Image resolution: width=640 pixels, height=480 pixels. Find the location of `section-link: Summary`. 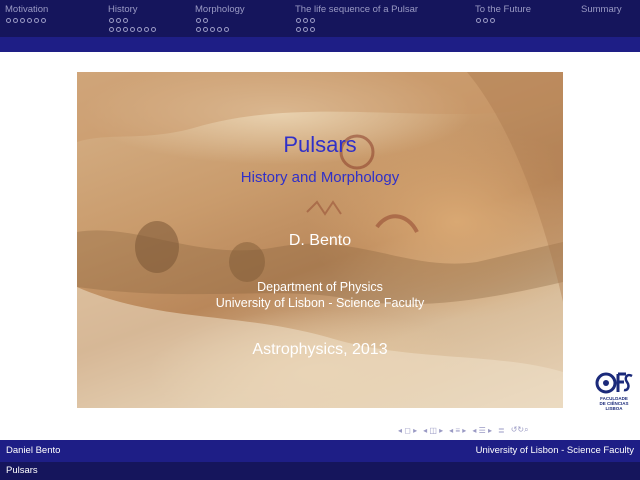

section-link: Summary is located at coordinates (601, 9).